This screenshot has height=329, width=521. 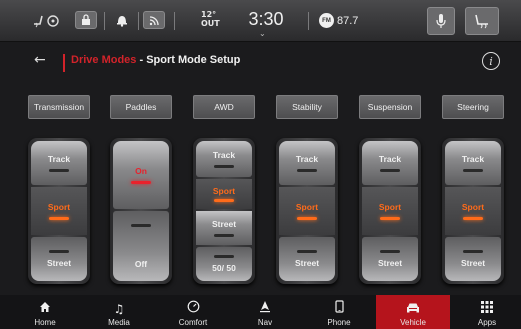 I want to click on steering-switch: Track Sport Street, so click(x=473, y=211).